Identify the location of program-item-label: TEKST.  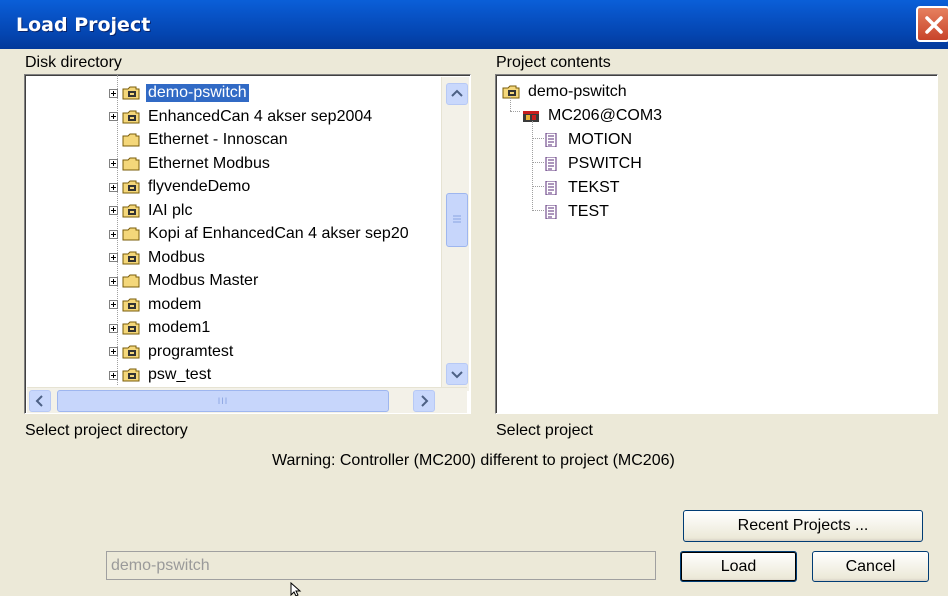
(594, 187).